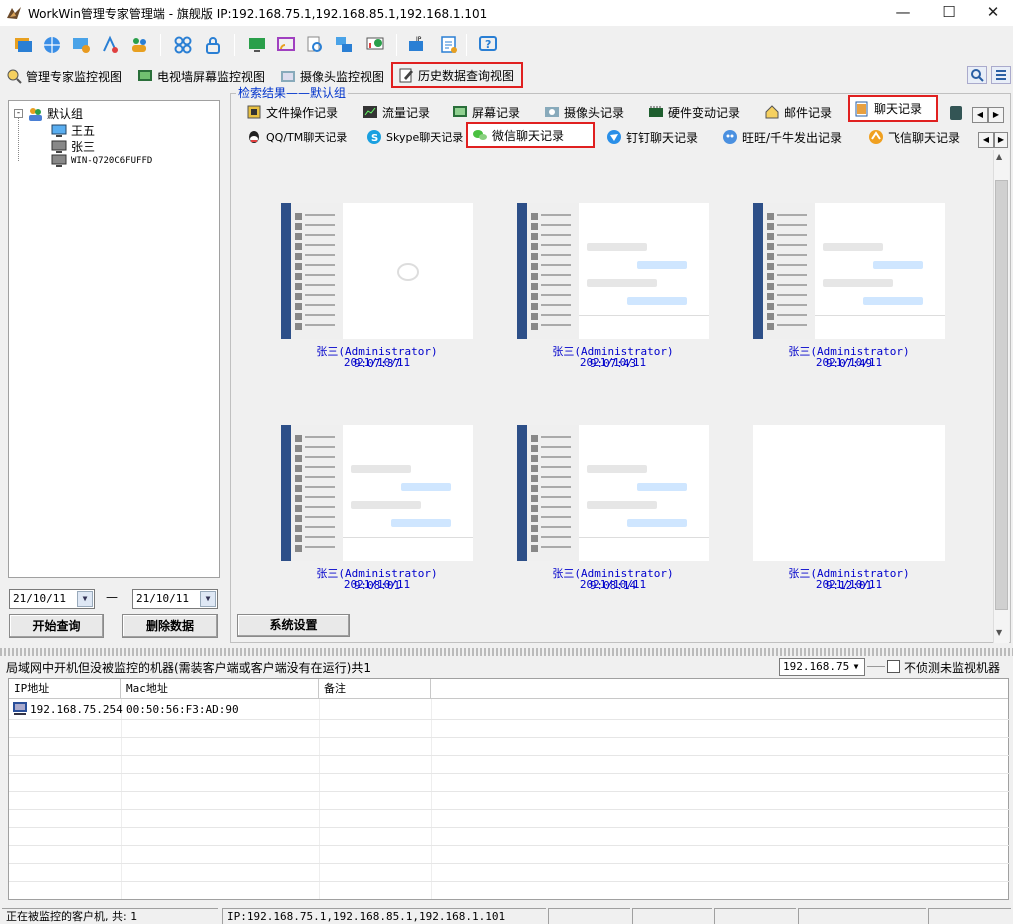  What do you see at coordinates (52, 599) in the screenshot?
I see `start-date-picker: 21/10/11 ▼` at bounding box center [52, 599].